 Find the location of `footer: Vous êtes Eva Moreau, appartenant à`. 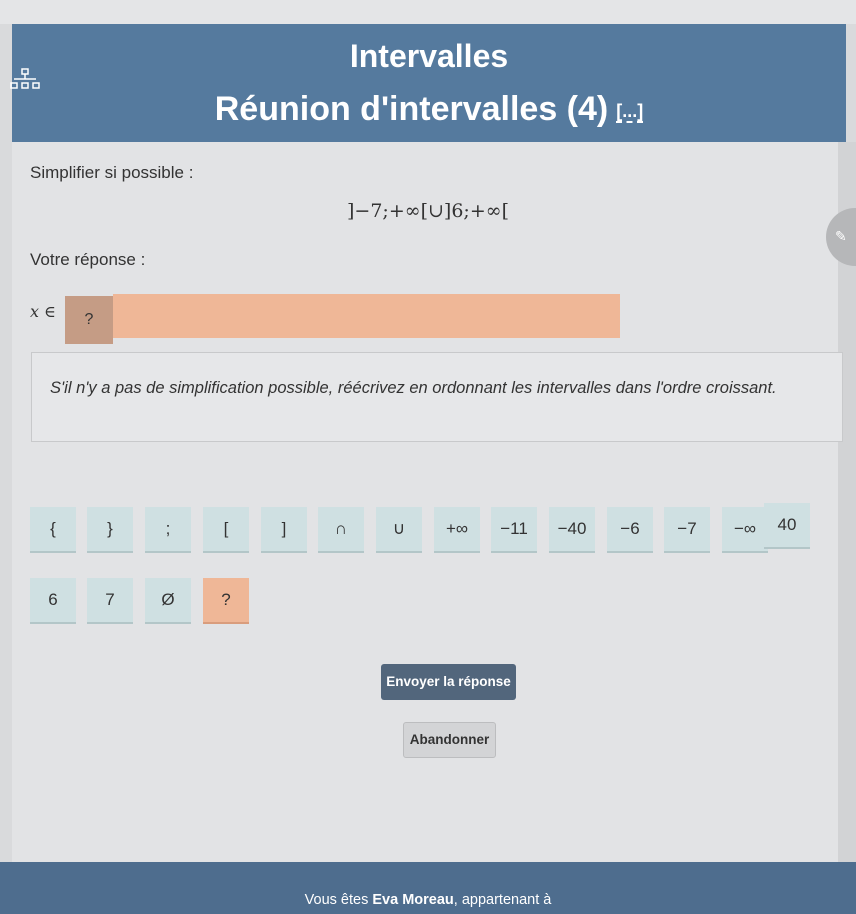

footer: Vous êtes Eva Moreau, appartenant à is located at coordinates (428, 888).